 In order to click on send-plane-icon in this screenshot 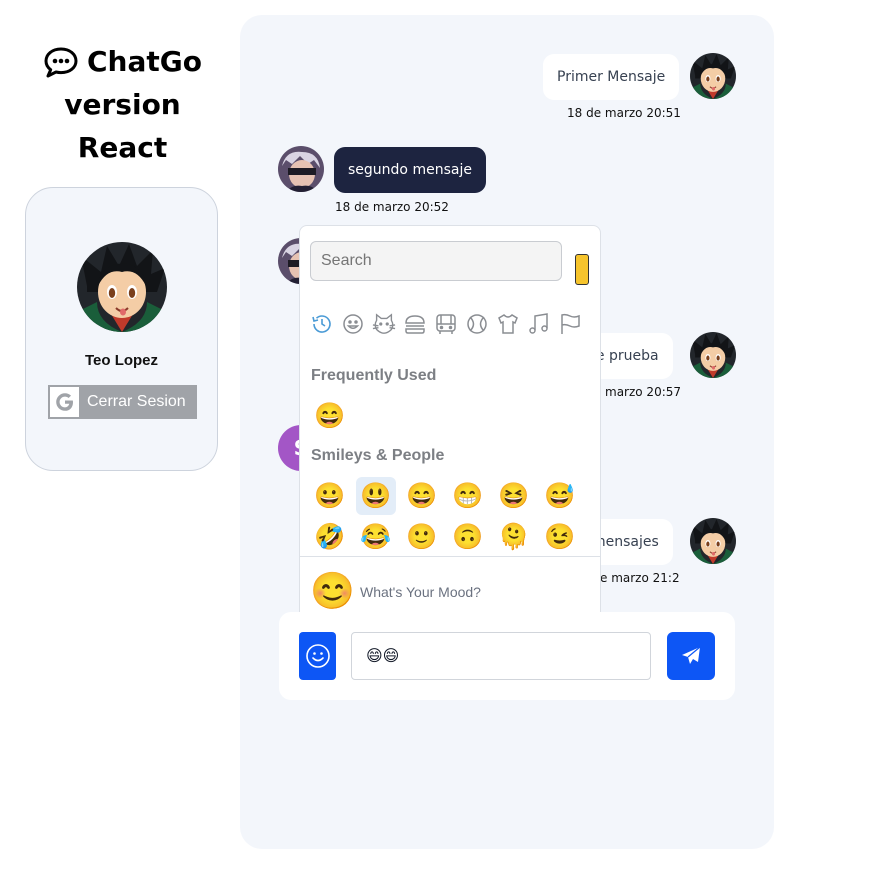, I will do `click(691, 655)`.